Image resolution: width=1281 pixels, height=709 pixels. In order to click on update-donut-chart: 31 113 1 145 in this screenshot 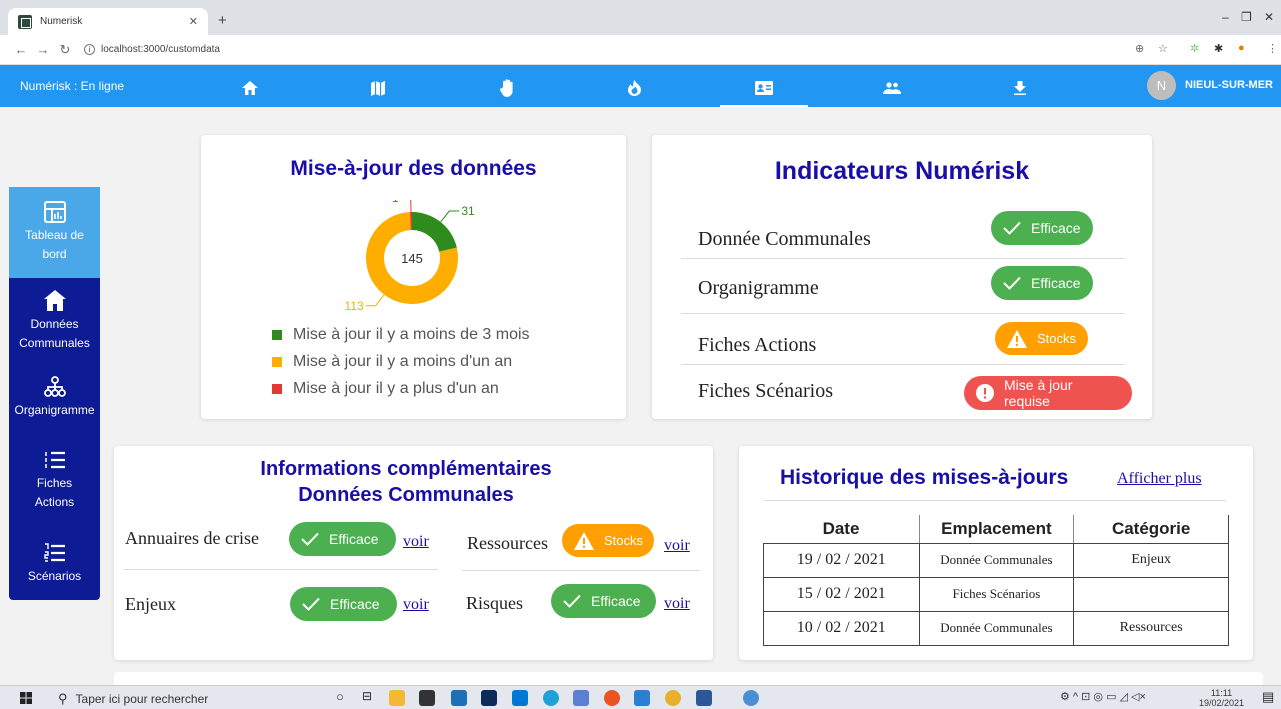, I will do `click(410, 255)`.